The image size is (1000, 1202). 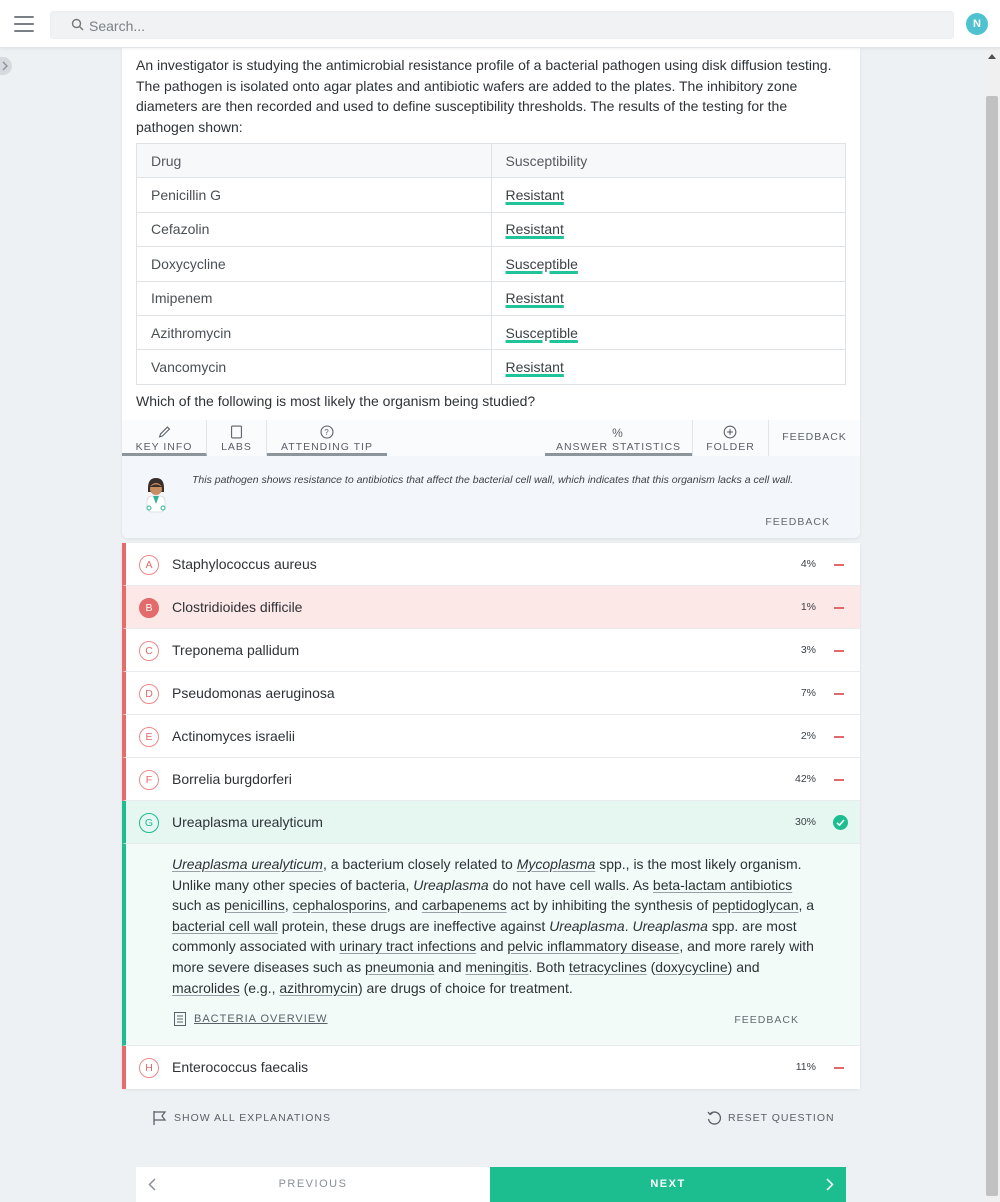 I want to click on search-box, so click(x=502, y=25).